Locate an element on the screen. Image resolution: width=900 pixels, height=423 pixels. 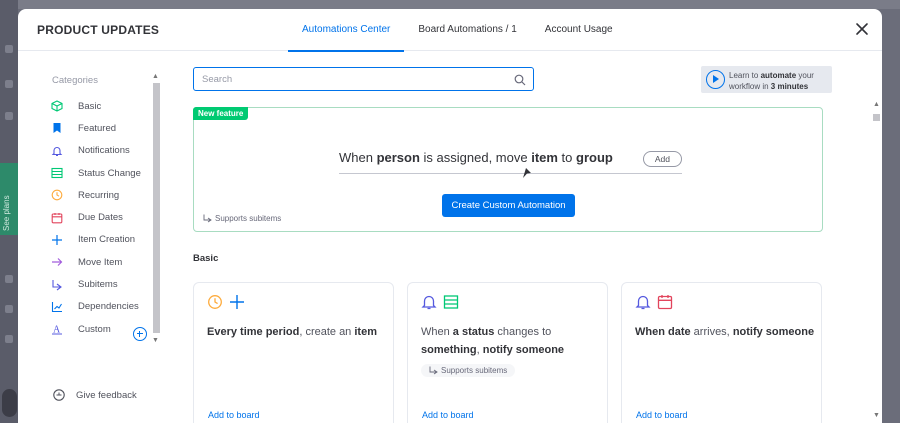
category-label: Dependencies is located at coordinates (108, 307).